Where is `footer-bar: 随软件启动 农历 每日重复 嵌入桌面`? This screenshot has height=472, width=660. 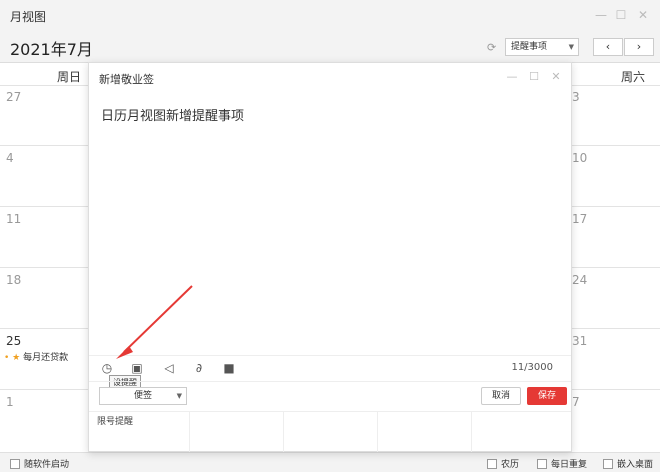 footer-bar: 随软件启动 农历 每日重复 嵌入桌面 is located at coordinates (330, 462).